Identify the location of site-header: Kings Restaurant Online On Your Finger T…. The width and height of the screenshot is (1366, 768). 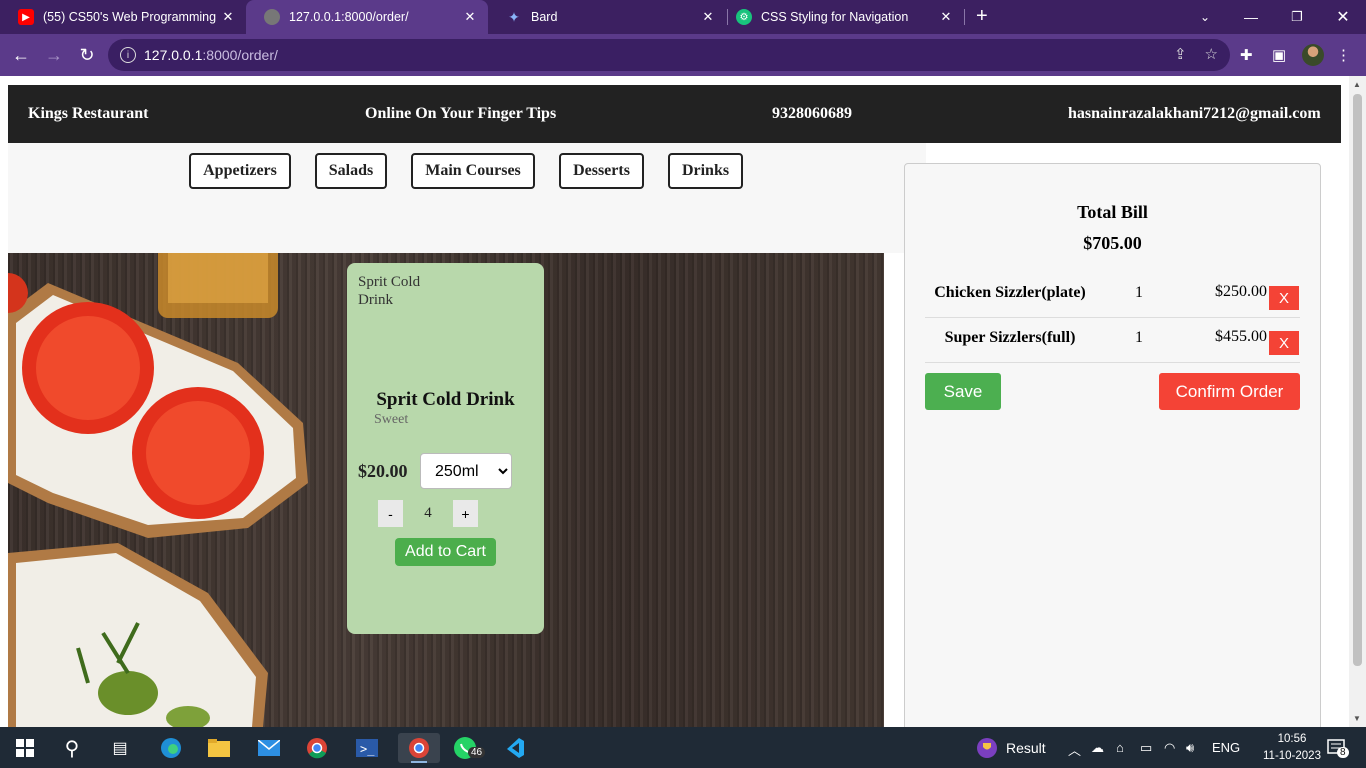
(674, 114).